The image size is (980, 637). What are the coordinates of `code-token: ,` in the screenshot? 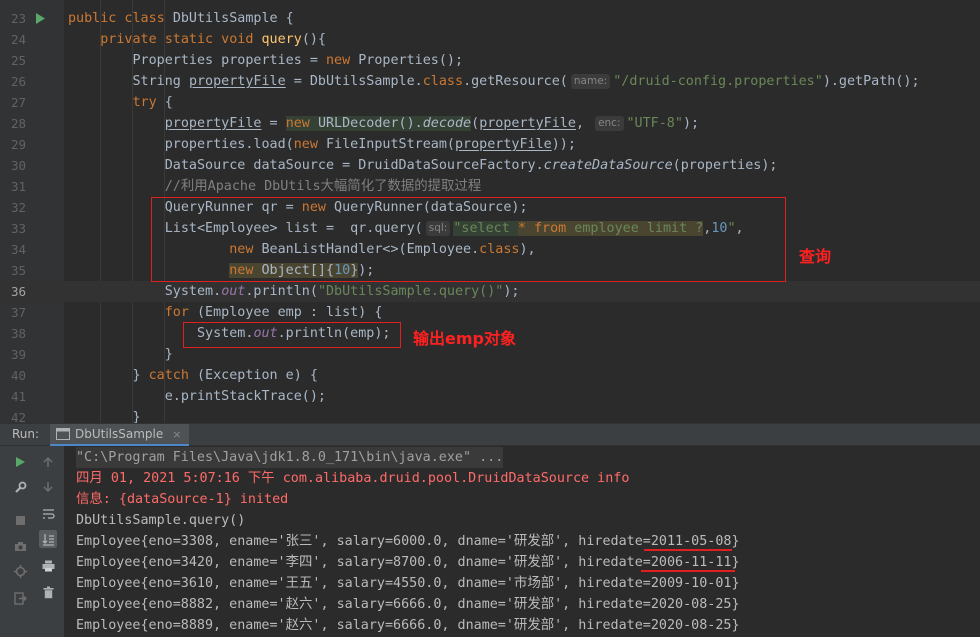 It's located at (584, 123).